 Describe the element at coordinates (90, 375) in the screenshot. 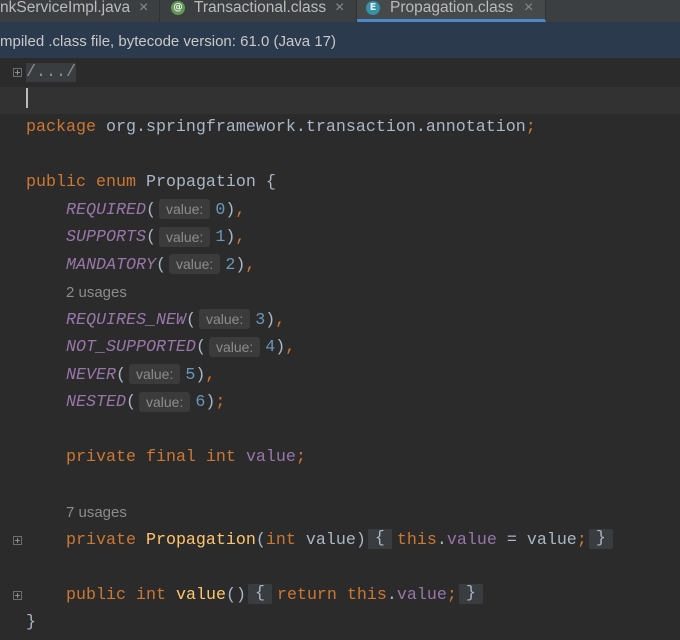

I see `enum-constant-token: NEVER` at that location.